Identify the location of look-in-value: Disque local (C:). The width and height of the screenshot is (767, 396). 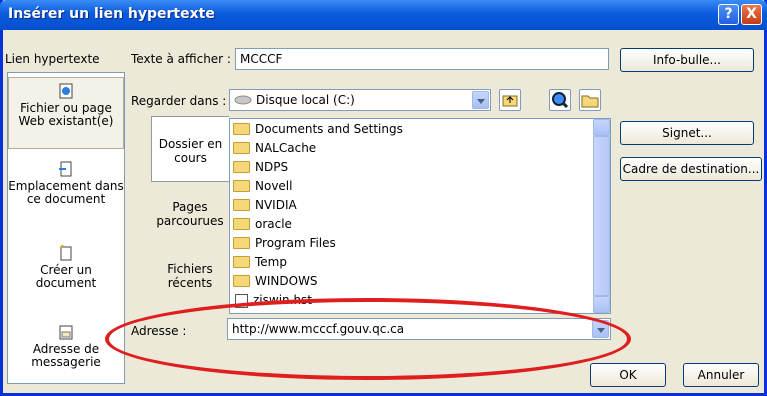
(305, 100).